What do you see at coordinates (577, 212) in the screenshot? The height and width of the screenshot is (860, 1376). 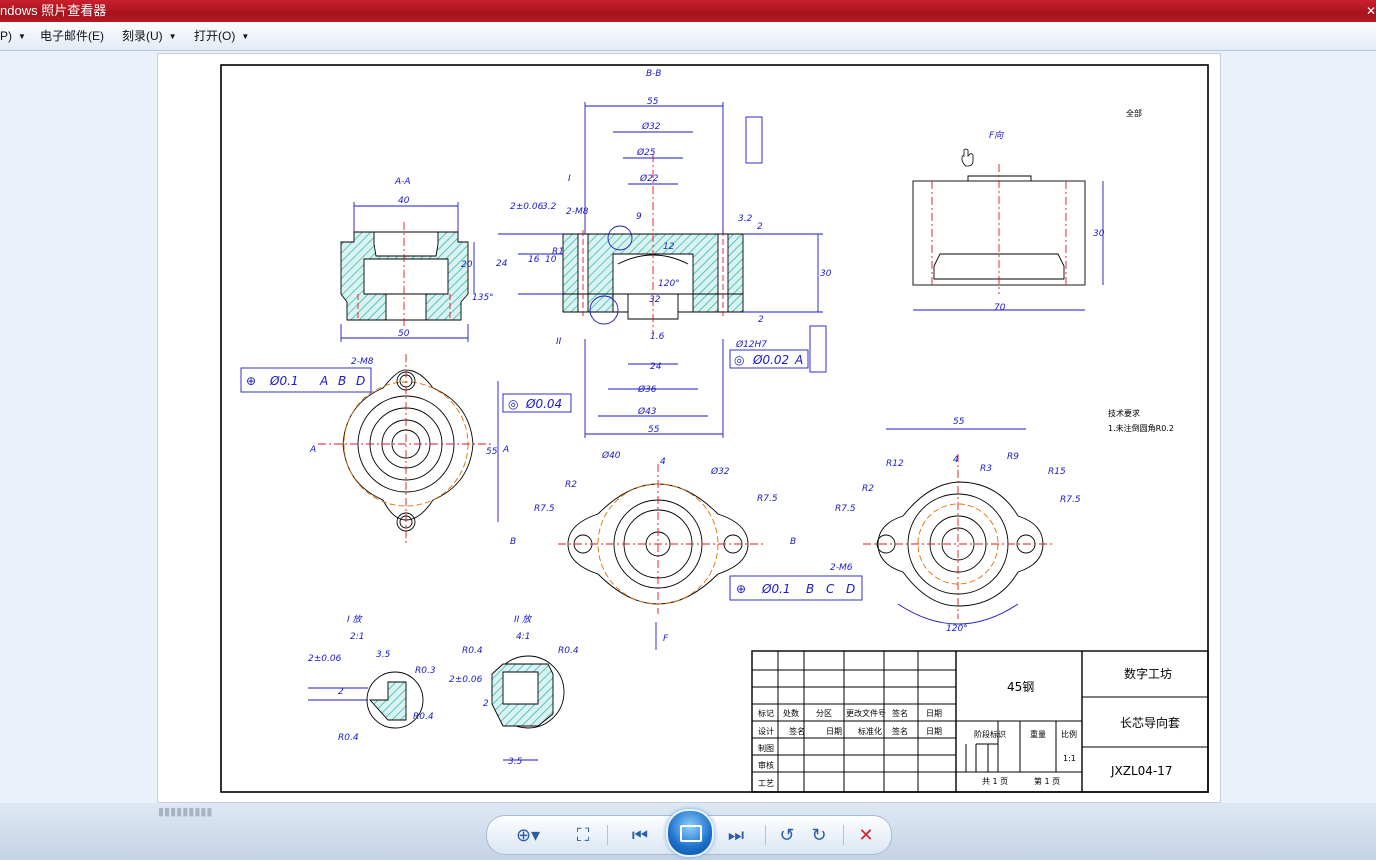 I see `dim-2m8-bb: 2-M8` at bounding box center [577, 212].